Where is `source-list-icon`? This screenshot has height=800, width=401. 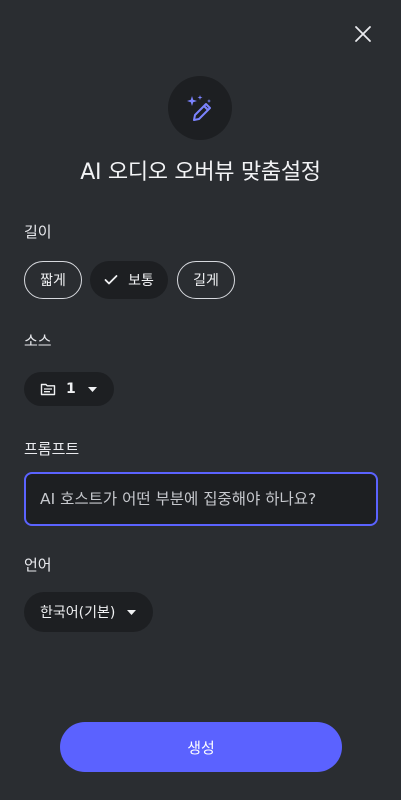
source-list-icon is located at coordinates (48, 389).